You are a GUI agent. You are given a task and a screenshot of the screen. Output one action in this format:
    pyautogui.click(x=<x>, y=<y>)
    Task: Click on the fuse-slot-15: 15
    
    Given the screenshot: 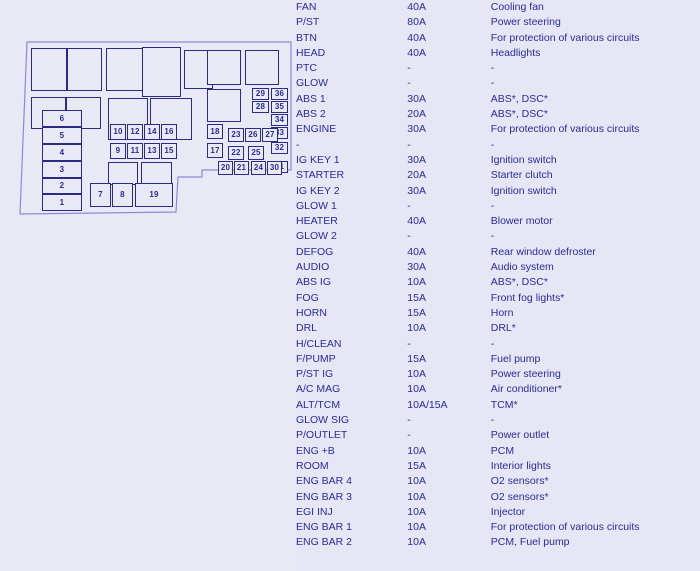 What is the action you would take?
    pyautogui.click(x=169, y=151)
    